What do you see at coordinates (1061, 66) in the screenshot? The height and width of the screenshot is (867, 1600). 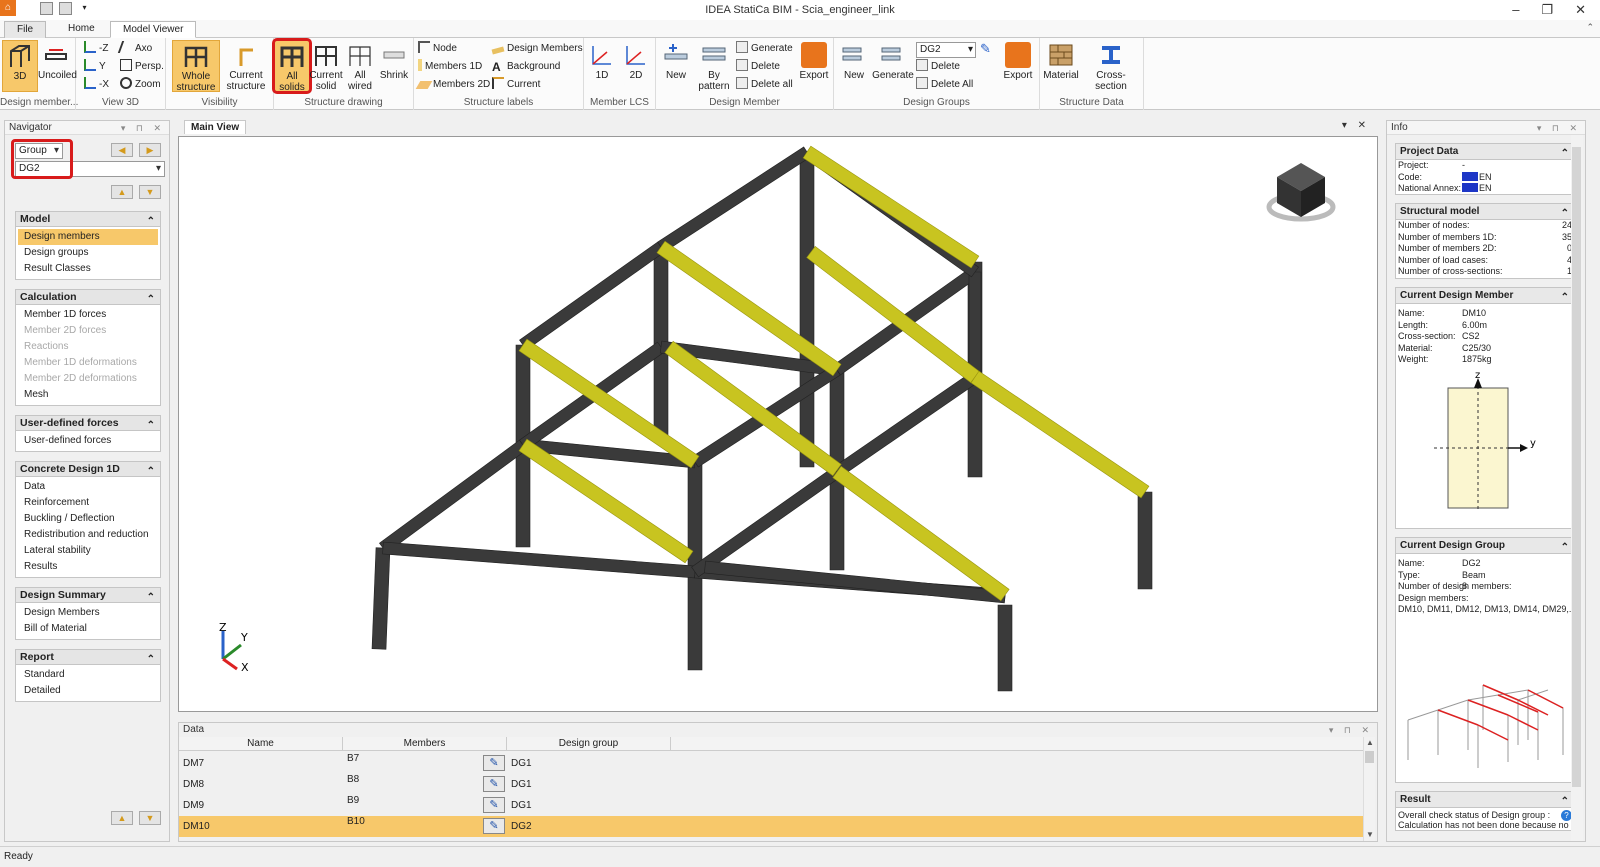 I see `material-button: Material` at bounding box center [1061, 66].